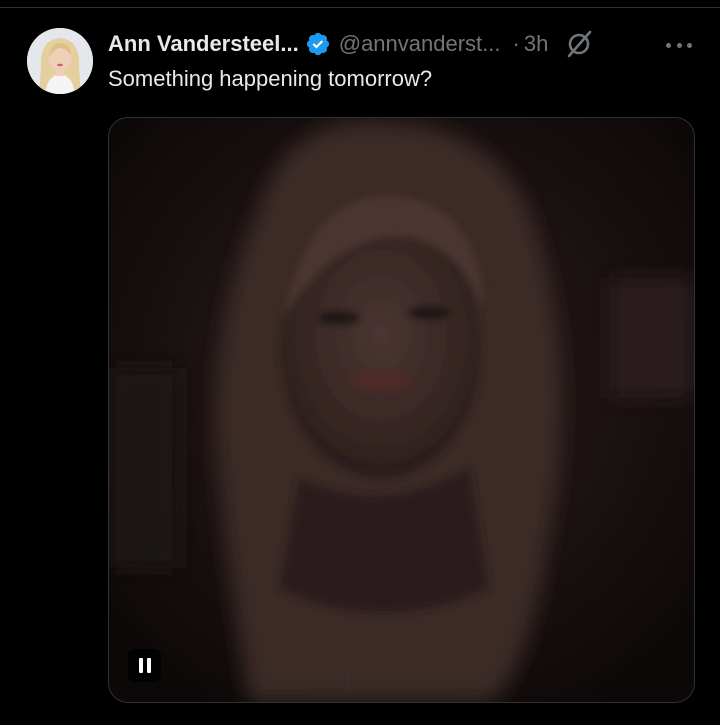 This screenshot has height=725, width=720. I want to click on verified-badge-icon, so click(318, 44).